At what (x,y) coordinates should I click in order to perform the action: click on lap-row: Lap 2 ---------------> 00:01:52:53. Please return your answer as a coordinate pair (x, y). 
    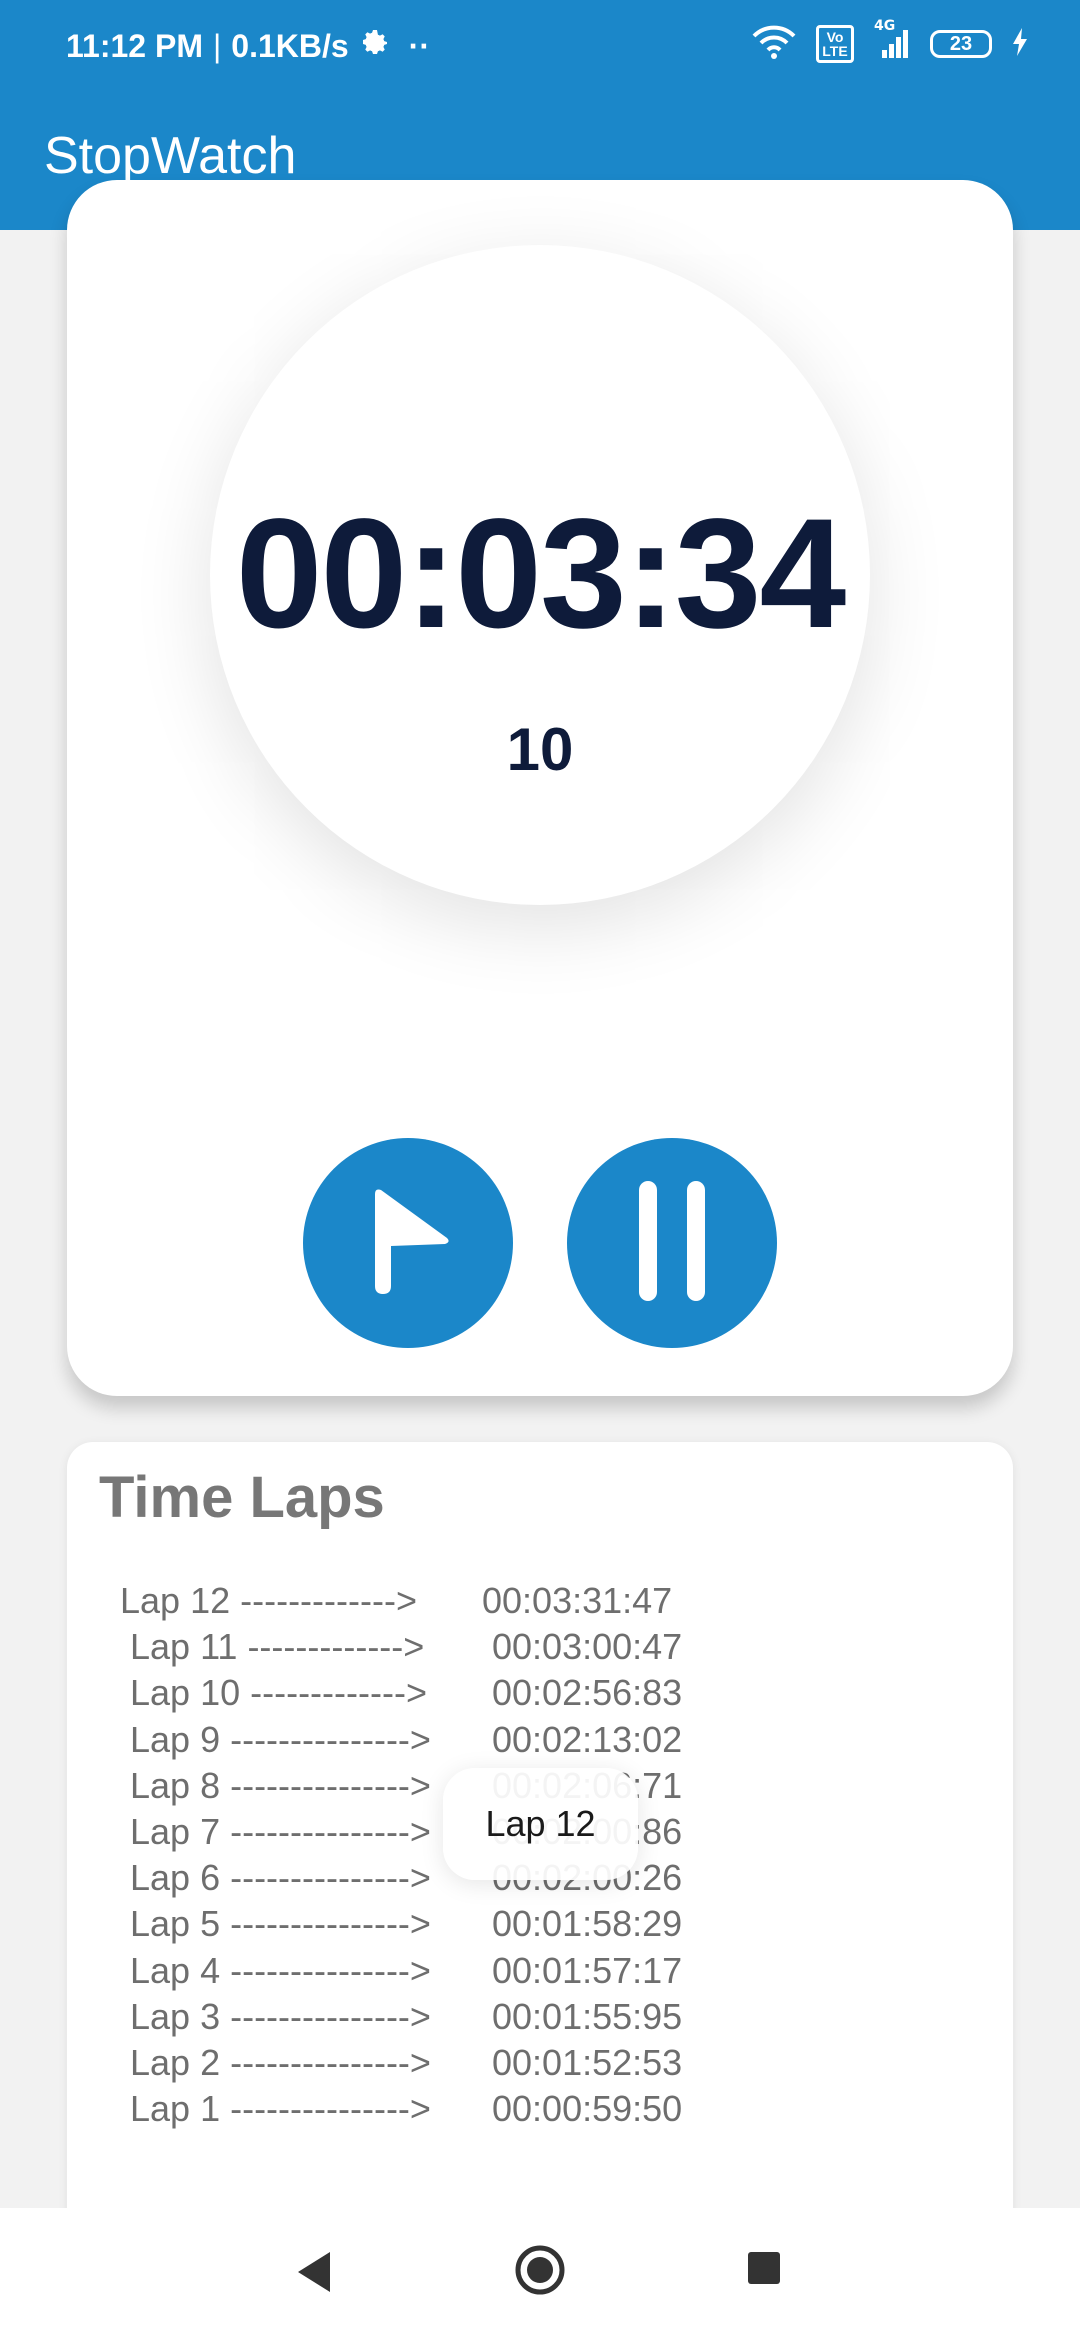
    Looking at the image, I should click on (540, 2065).